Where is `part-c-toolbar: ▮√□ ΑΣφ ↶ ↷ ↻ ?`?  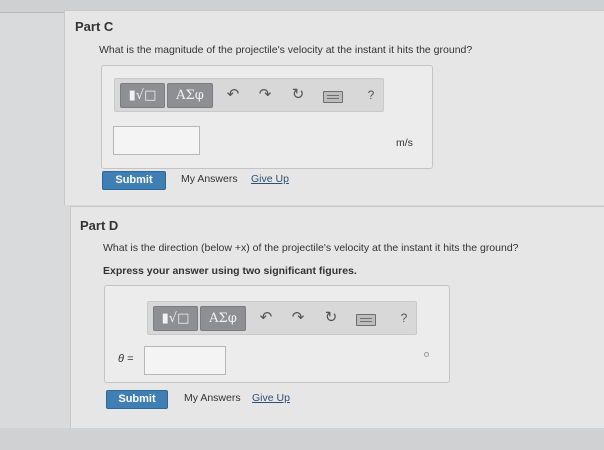 part-c-toolbar: ▮√□ ΑΣφ ↶ ↷ ↻ ? is located at coordinates (249, 95).